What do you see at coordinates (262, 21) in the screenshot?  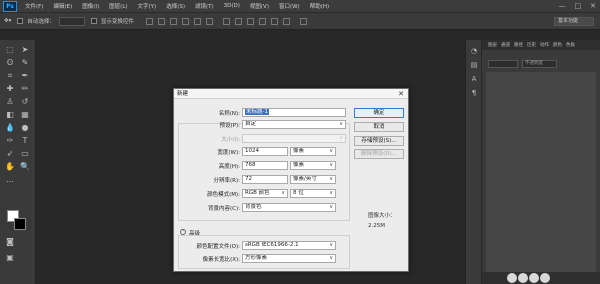 I see `distribute-left-icon` at bounding box center [262, 21].